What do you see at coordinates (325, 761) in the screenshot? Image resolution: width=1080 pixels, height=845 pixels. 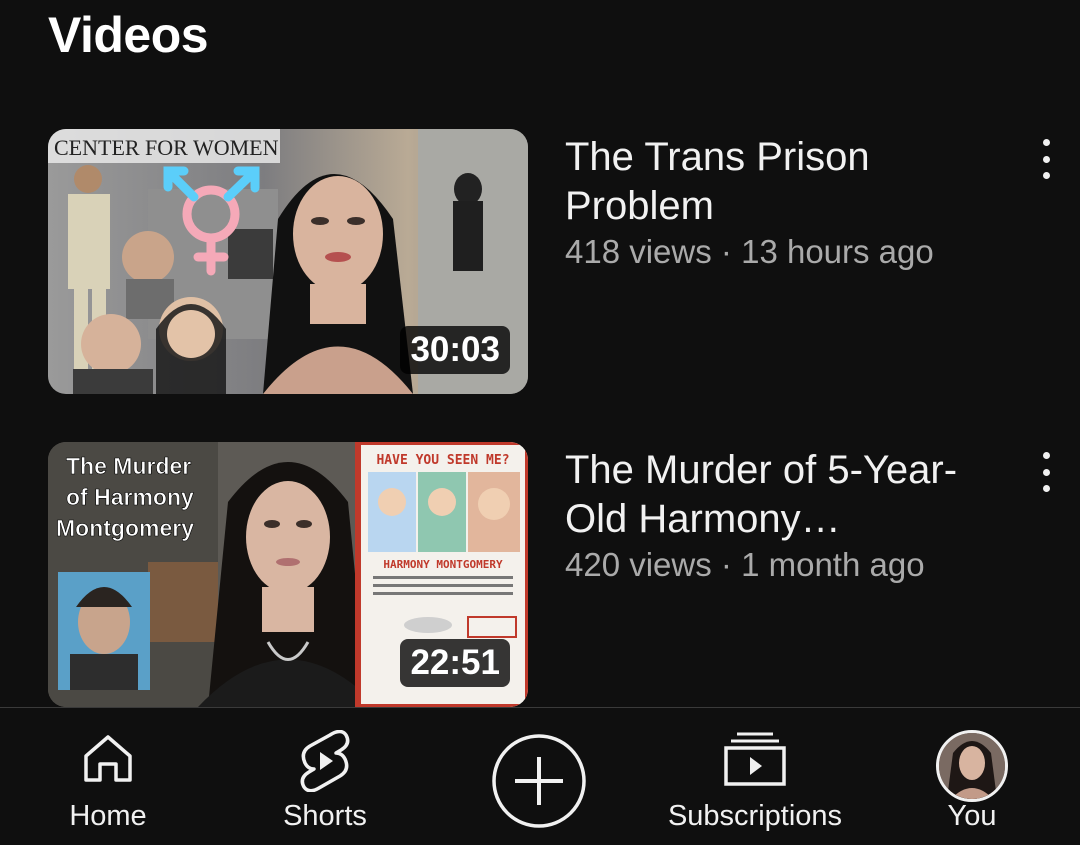 I see `shorts-icon` at bounding box center [325, 761].